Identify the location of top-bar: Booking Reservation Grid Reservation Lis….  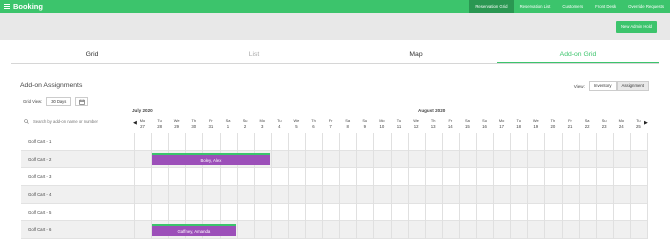
(335, 6).